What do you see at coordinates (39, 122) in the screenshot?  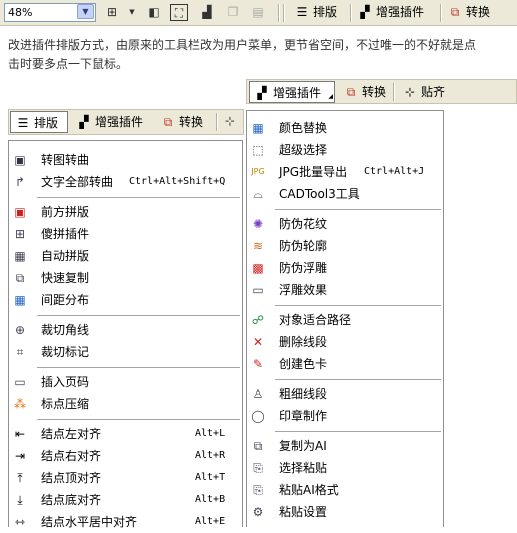 I see `toolbar-typeset-pressed: ☰ 排版` at bounding box center [39, 122].